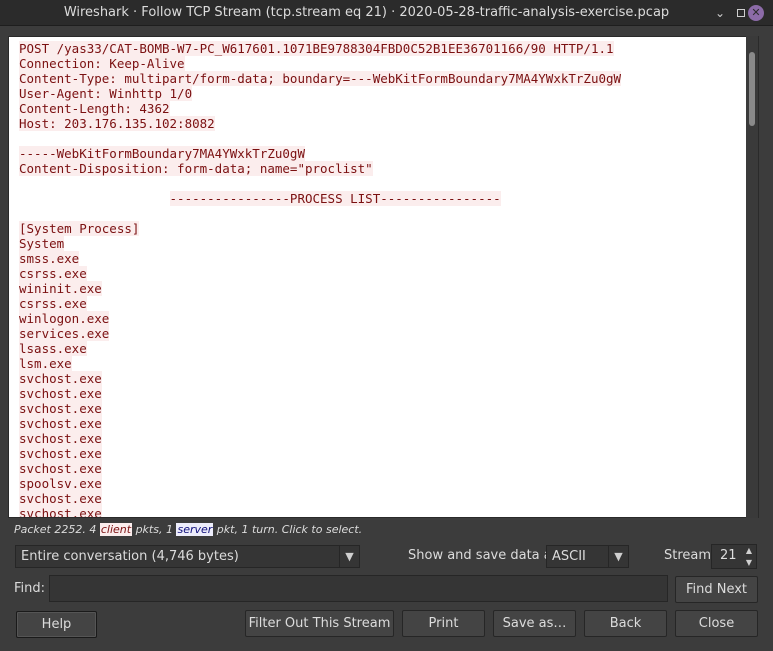  I want to click on client-text-run: Host: 203.176.135.102:8082, so click(117, 123).